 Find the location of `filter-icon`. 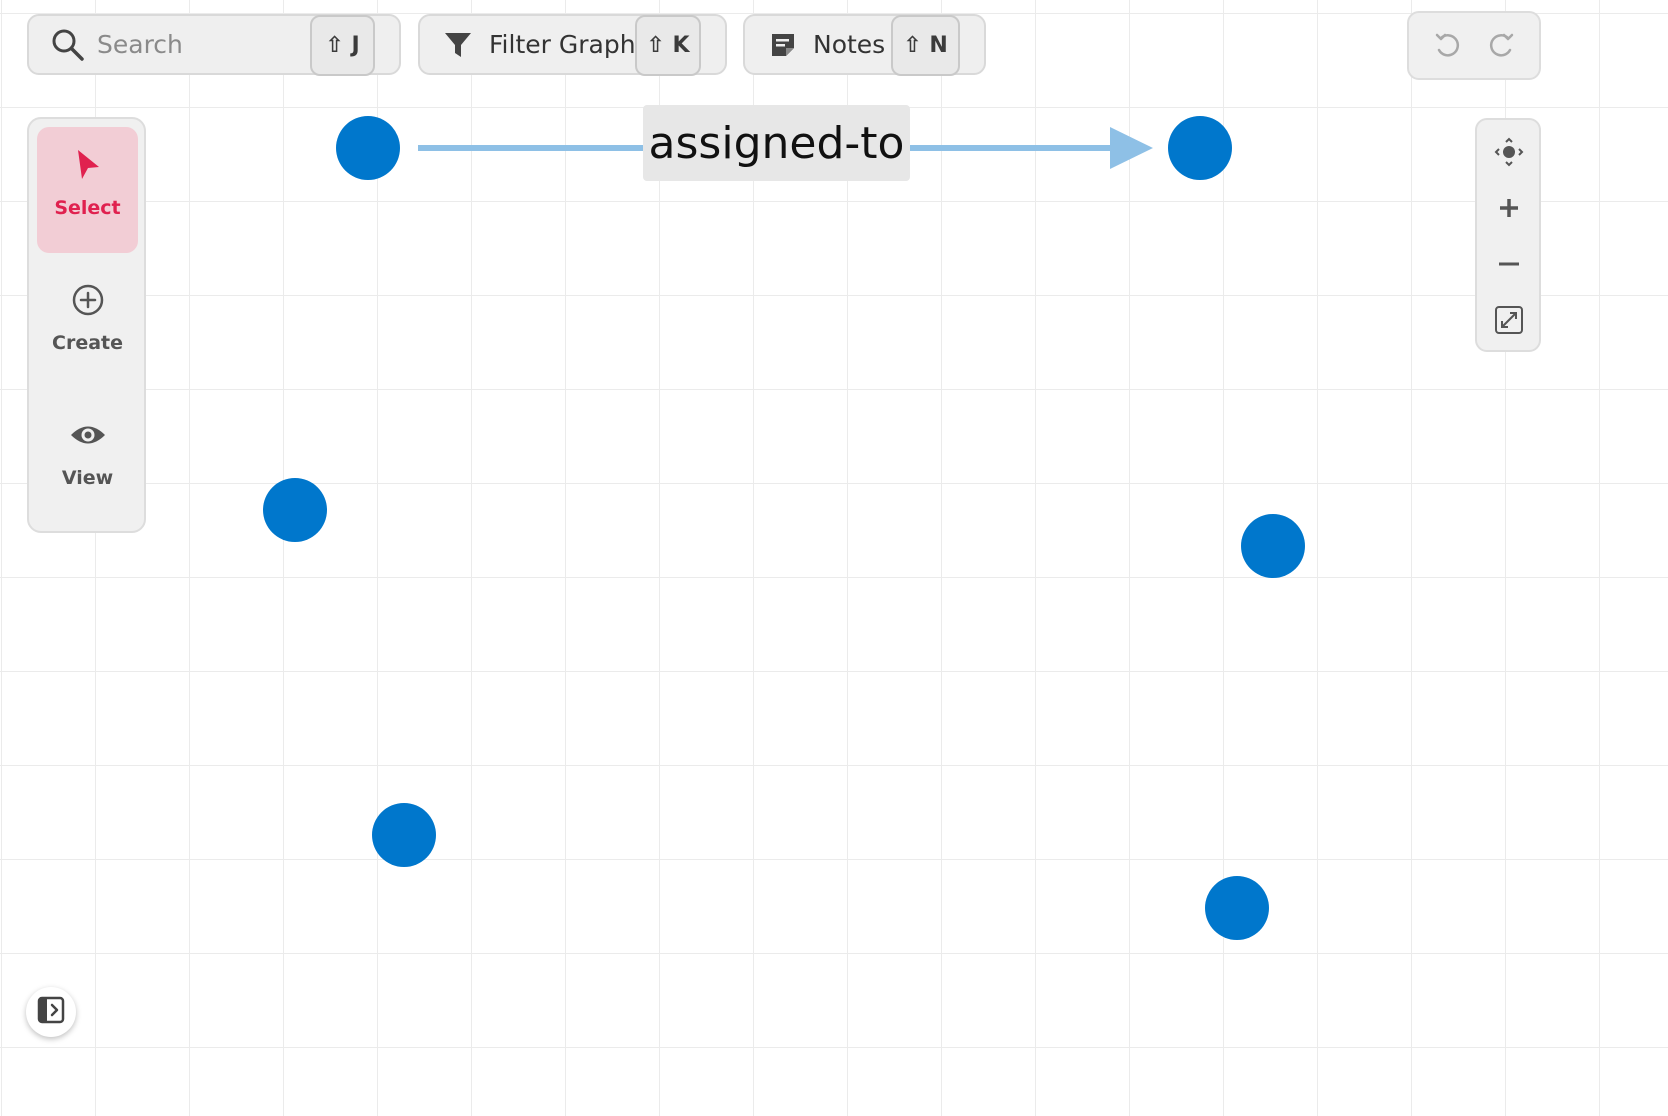

filter-icon is located at coordinates (458, 45).